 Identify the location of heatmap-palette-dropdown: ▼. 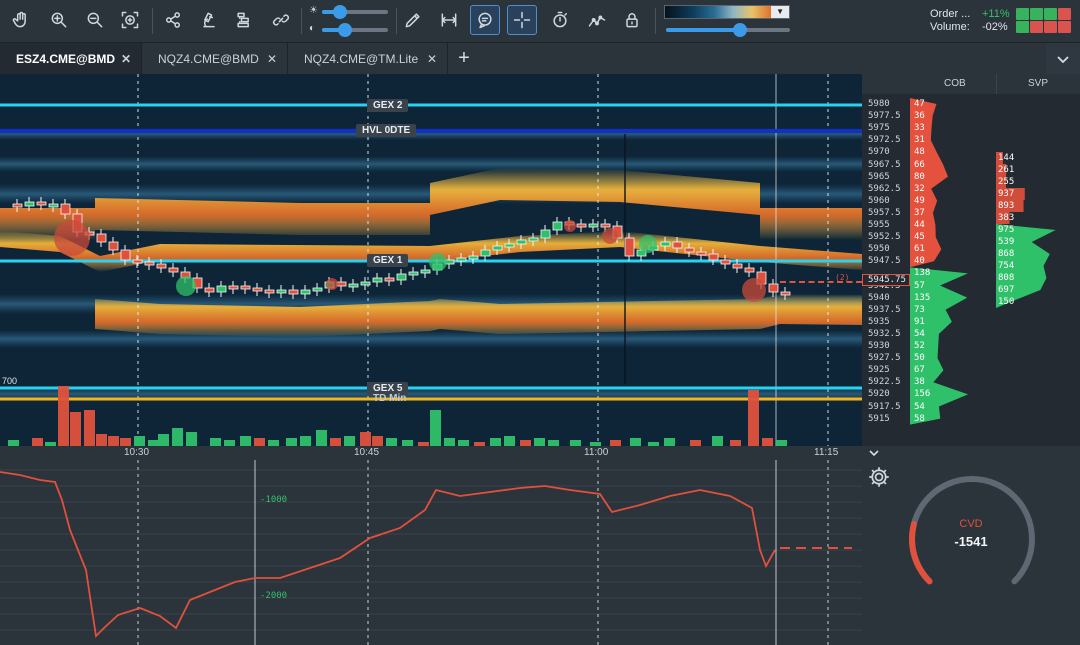
(727, 12).